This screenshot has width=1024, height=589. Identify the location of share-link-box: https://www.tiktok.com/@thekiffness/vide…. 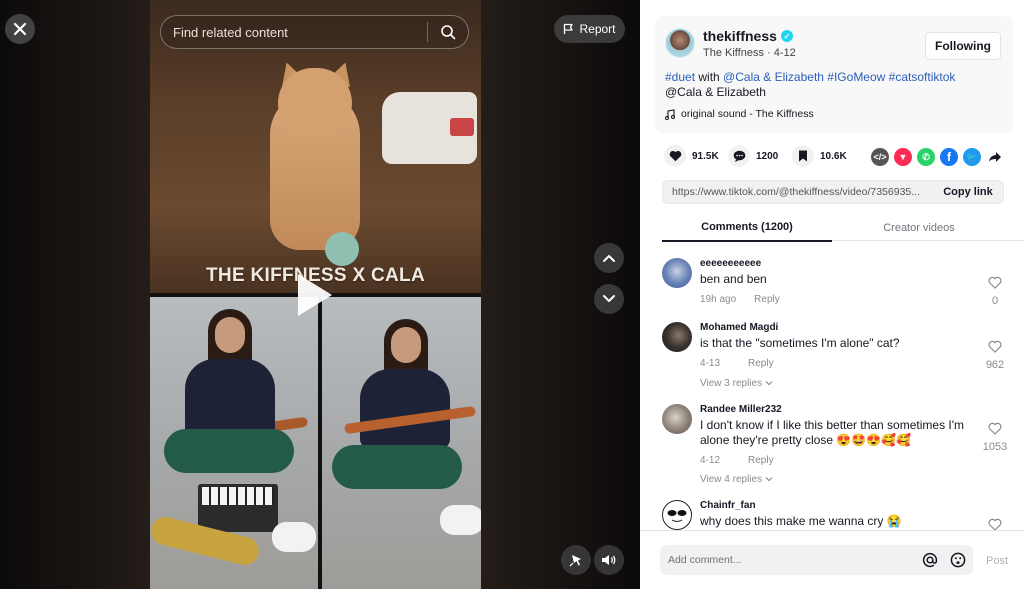
(833, 192).